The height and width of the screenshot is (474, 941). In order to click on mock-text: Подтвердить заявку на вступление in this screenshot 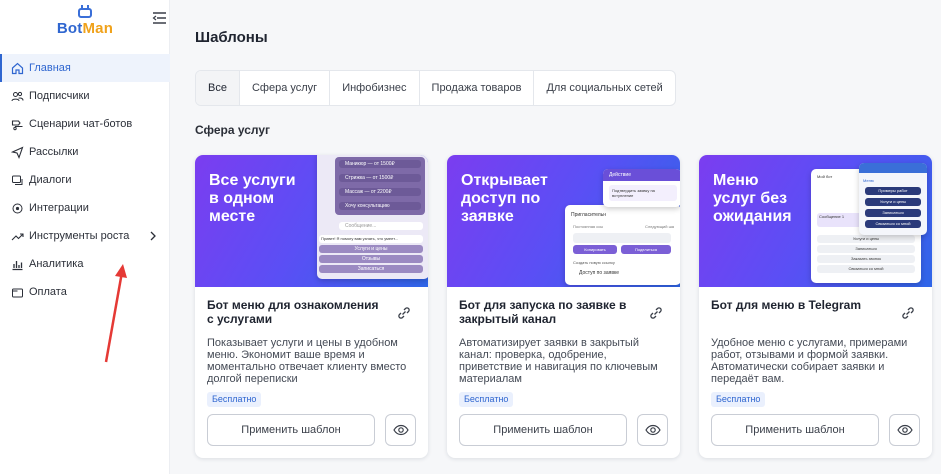, I will do `click(643, 193)`.